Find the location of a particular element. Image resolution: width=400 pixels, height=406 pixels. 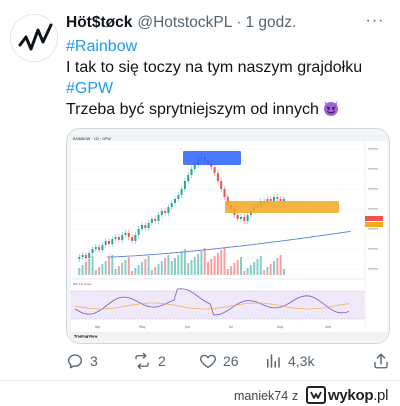

more-icon: ··· is located at coordinates (375, 23).